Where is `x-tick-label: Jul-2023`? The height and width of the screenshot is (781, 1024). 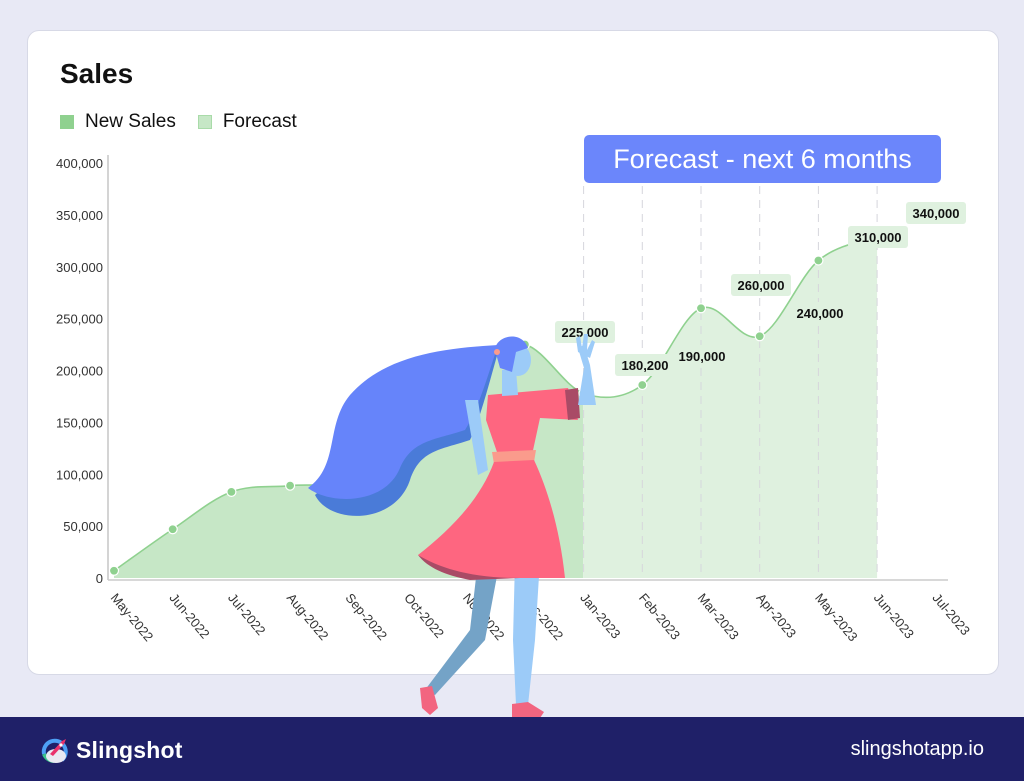 x-tick-label: Jul-2023 is located at coordinates (952, 614).